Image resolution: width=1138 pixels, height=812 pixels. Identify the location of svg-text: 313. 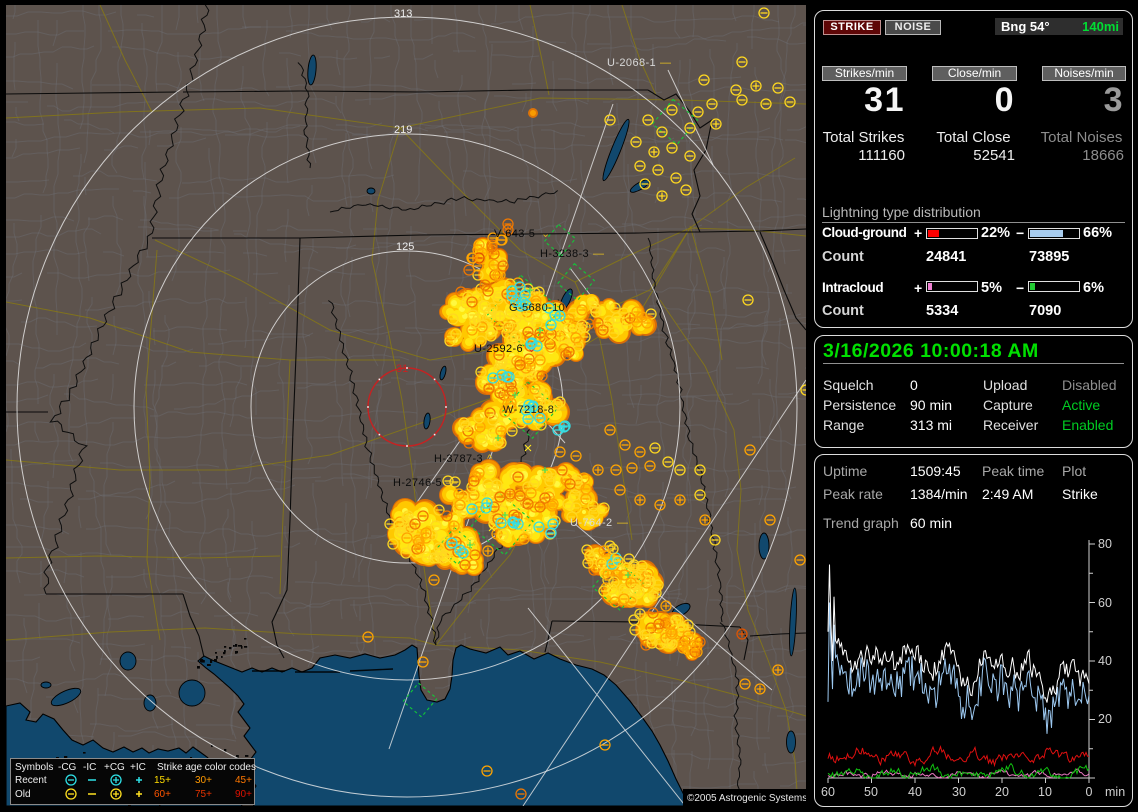
(403, 14).